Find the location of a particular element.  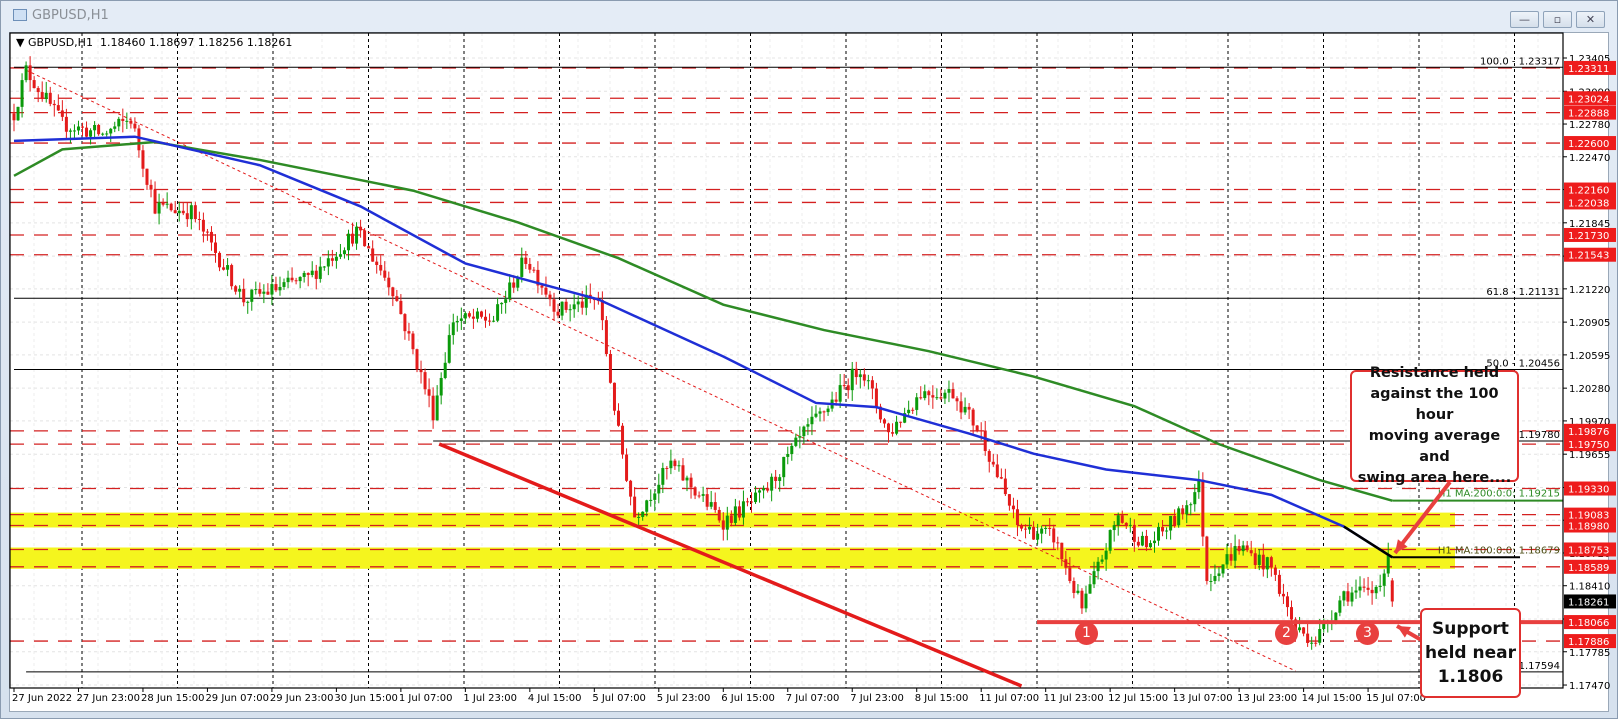

time-tick-label: 6 Jul 15:00 is located at coordinates (748, 698).